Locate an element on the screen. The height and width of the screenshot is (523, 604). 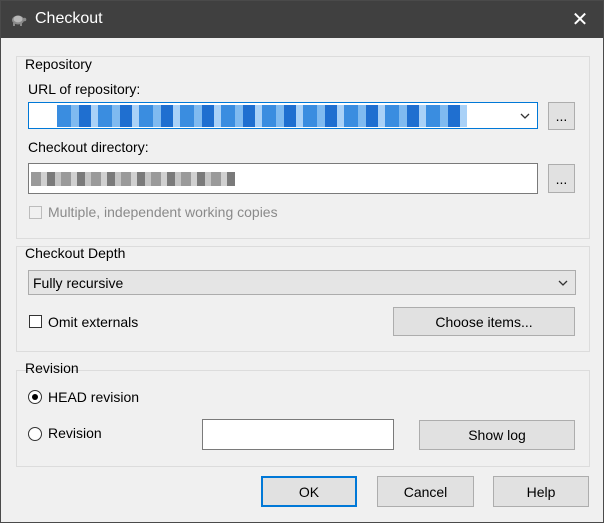
close-icon: ✕ is located at coordinates (580, 20).